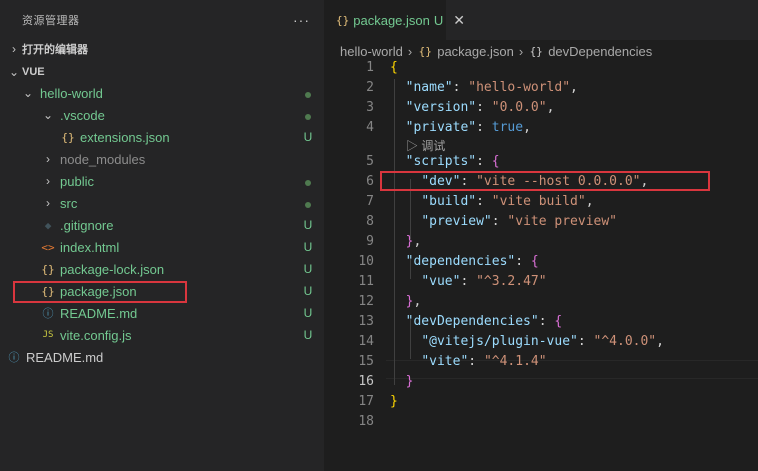 The width and height of the screenshot is (758, 471). Describe the element at coordinates (366, 261) in the screenshot. I see `line-number: 10` at that location.